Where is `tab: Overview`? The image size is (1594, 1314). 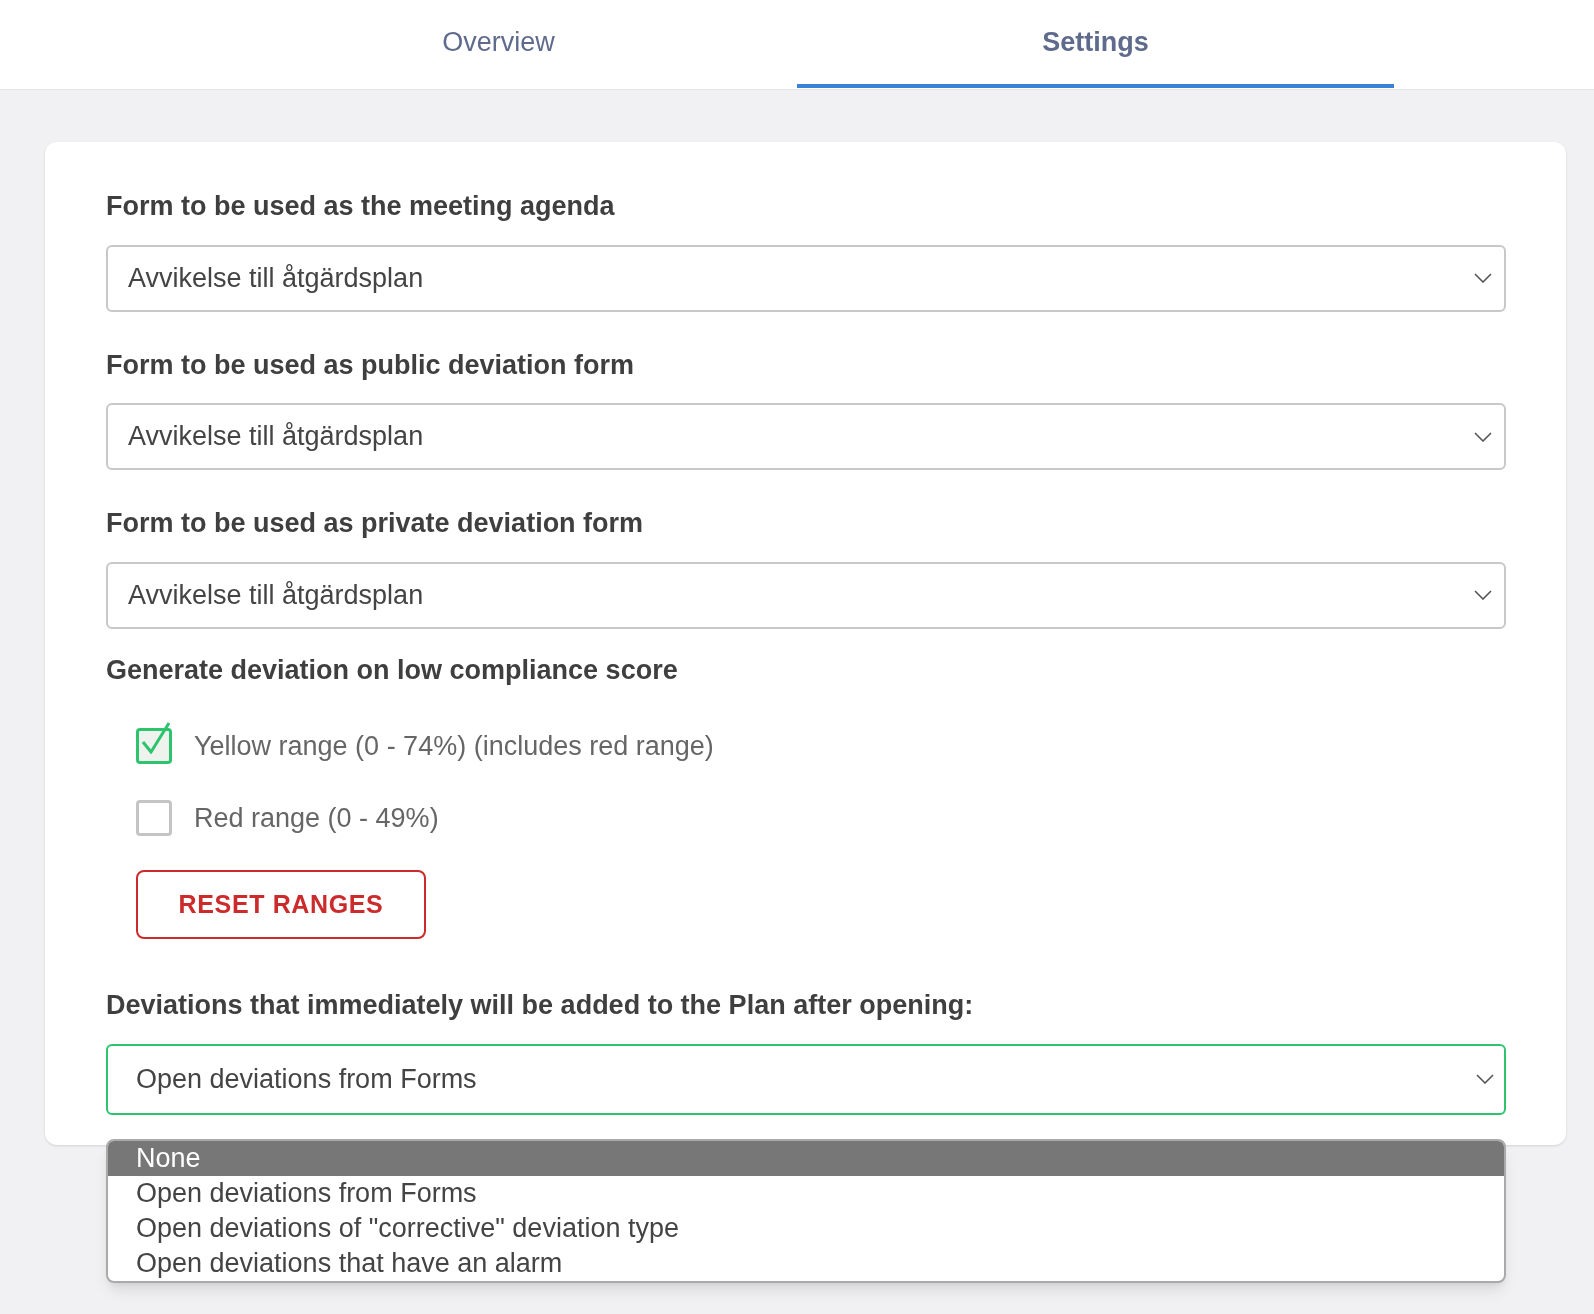 tab: Overview is located at coordinates (498, 44).